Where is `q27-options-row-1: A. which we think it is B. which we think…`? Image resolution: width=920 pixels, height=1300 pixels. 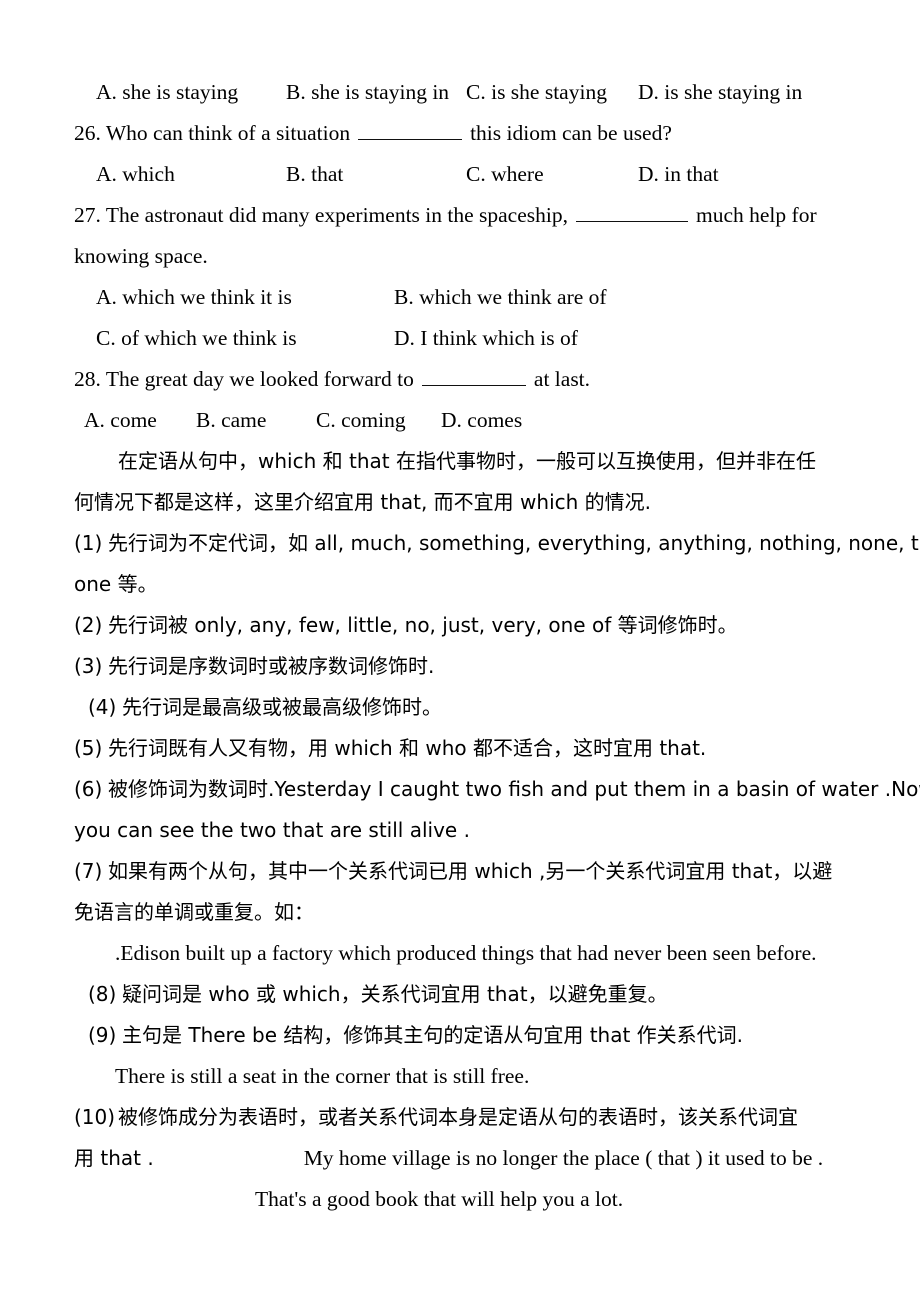
q27-options-row-1: A. which we think it is B. which we think… is located at coordinates (460, 297).